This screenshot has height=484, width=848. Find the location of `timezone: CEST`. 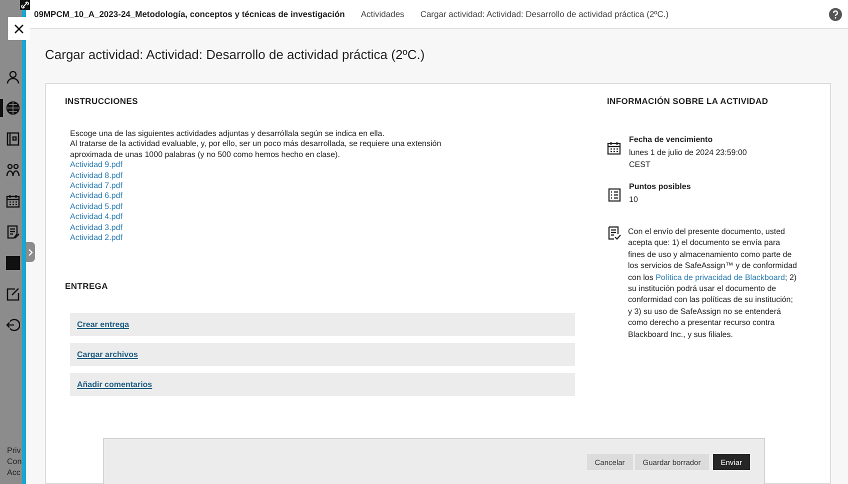

timezone: CEST is located at coordinates (640, 164).